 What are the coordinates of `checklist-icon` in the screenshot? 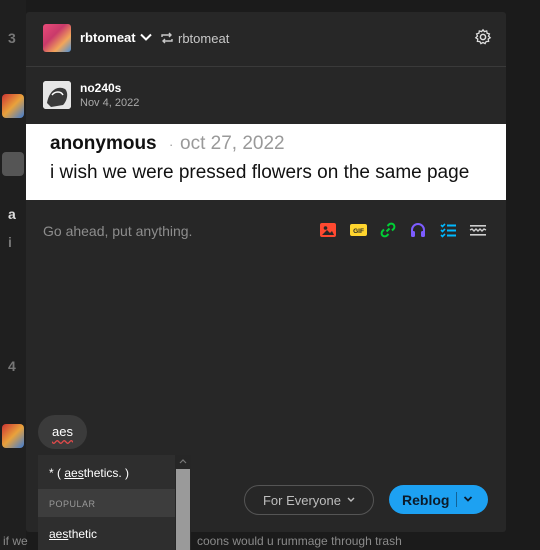 It's located at (448, 230).